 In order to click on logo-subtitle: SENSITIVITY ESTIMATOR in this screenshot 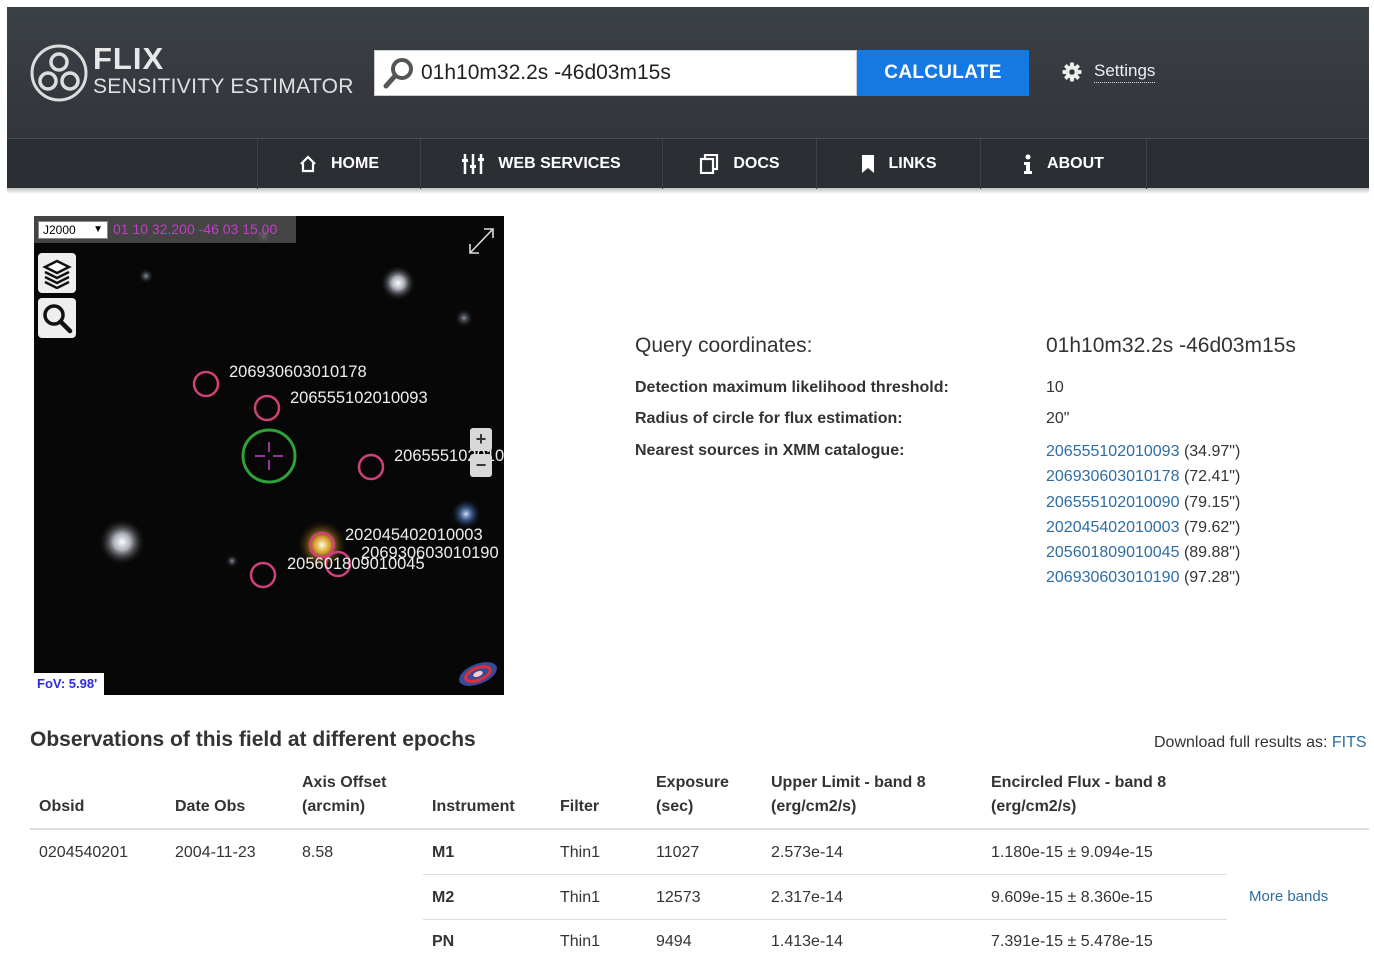, I will do `click(223, 87)`.